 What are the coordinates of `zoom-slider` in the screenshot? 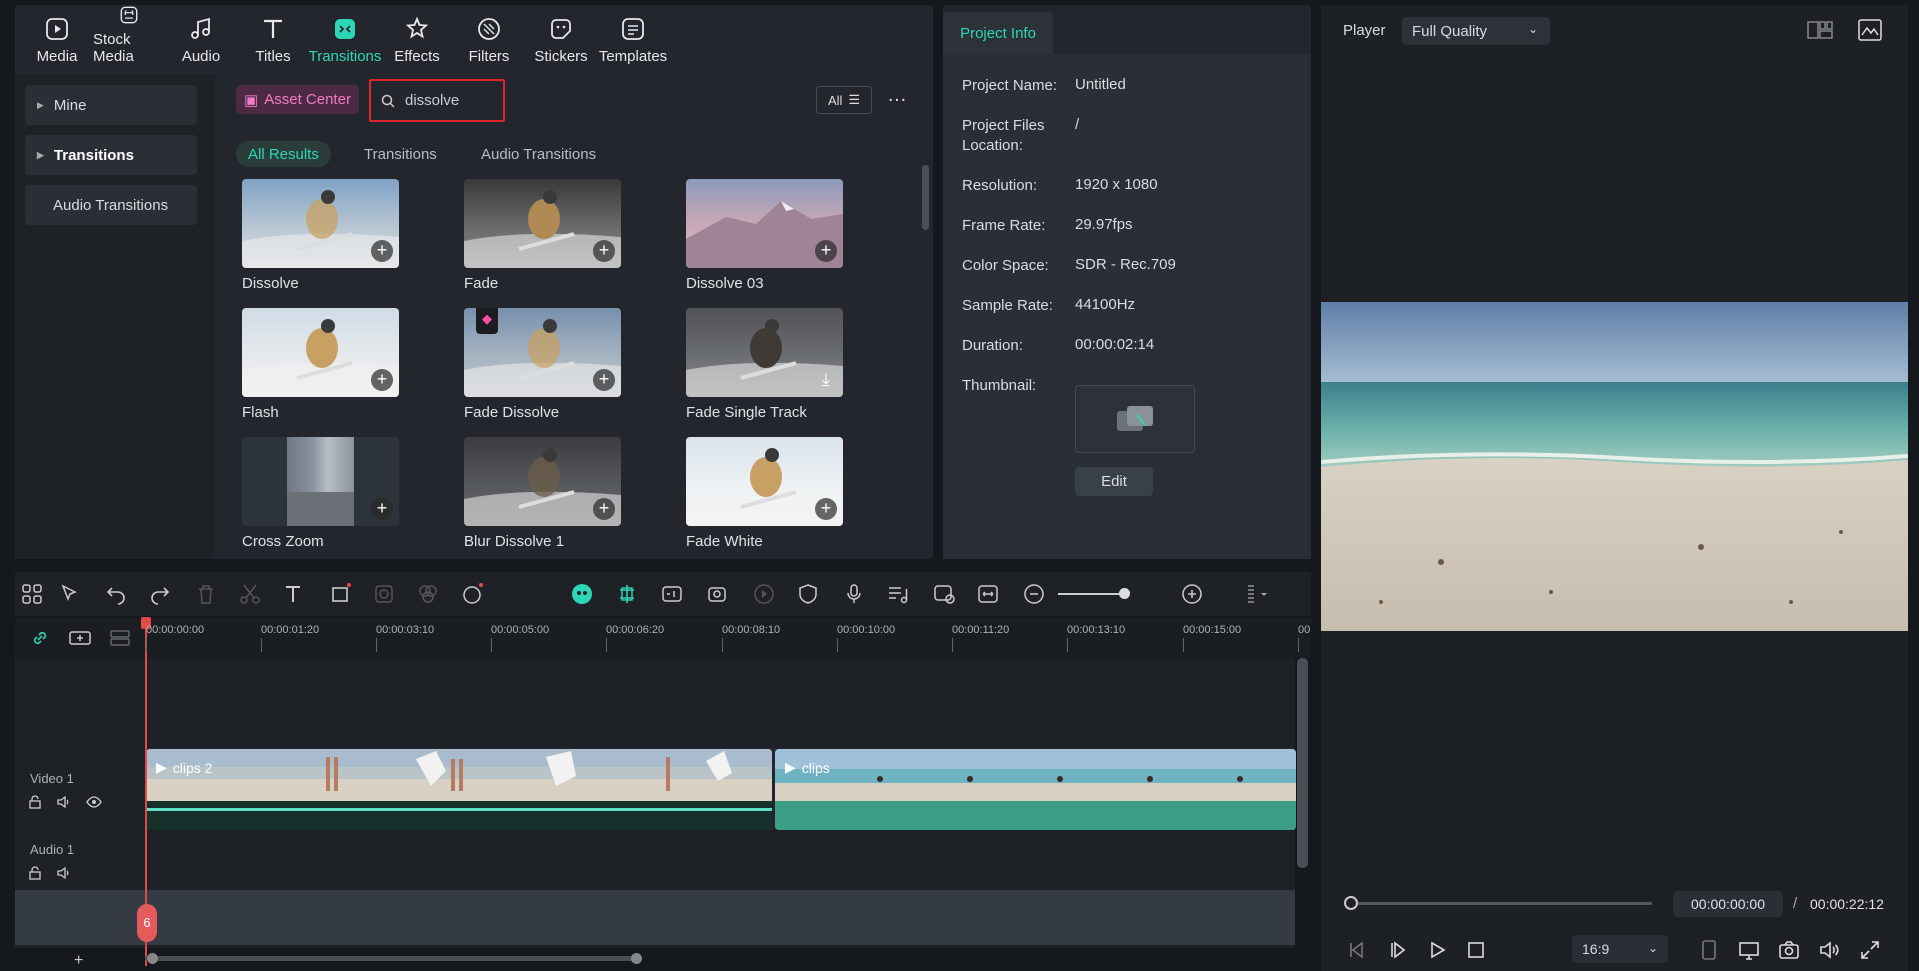 It's located at (1091, 594).